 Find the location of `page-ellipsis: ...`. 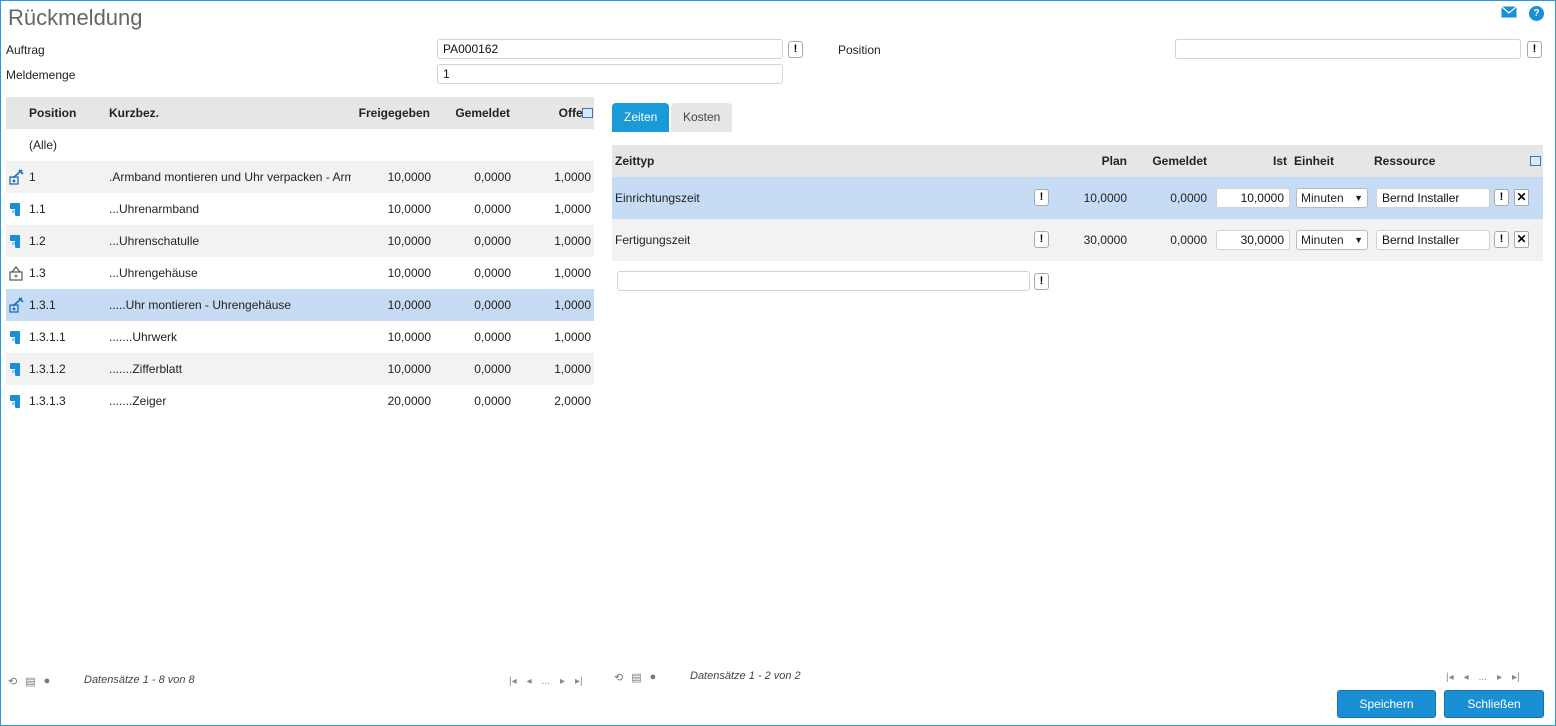

page-ellipsis: ... is located at coordinates (545, 681).